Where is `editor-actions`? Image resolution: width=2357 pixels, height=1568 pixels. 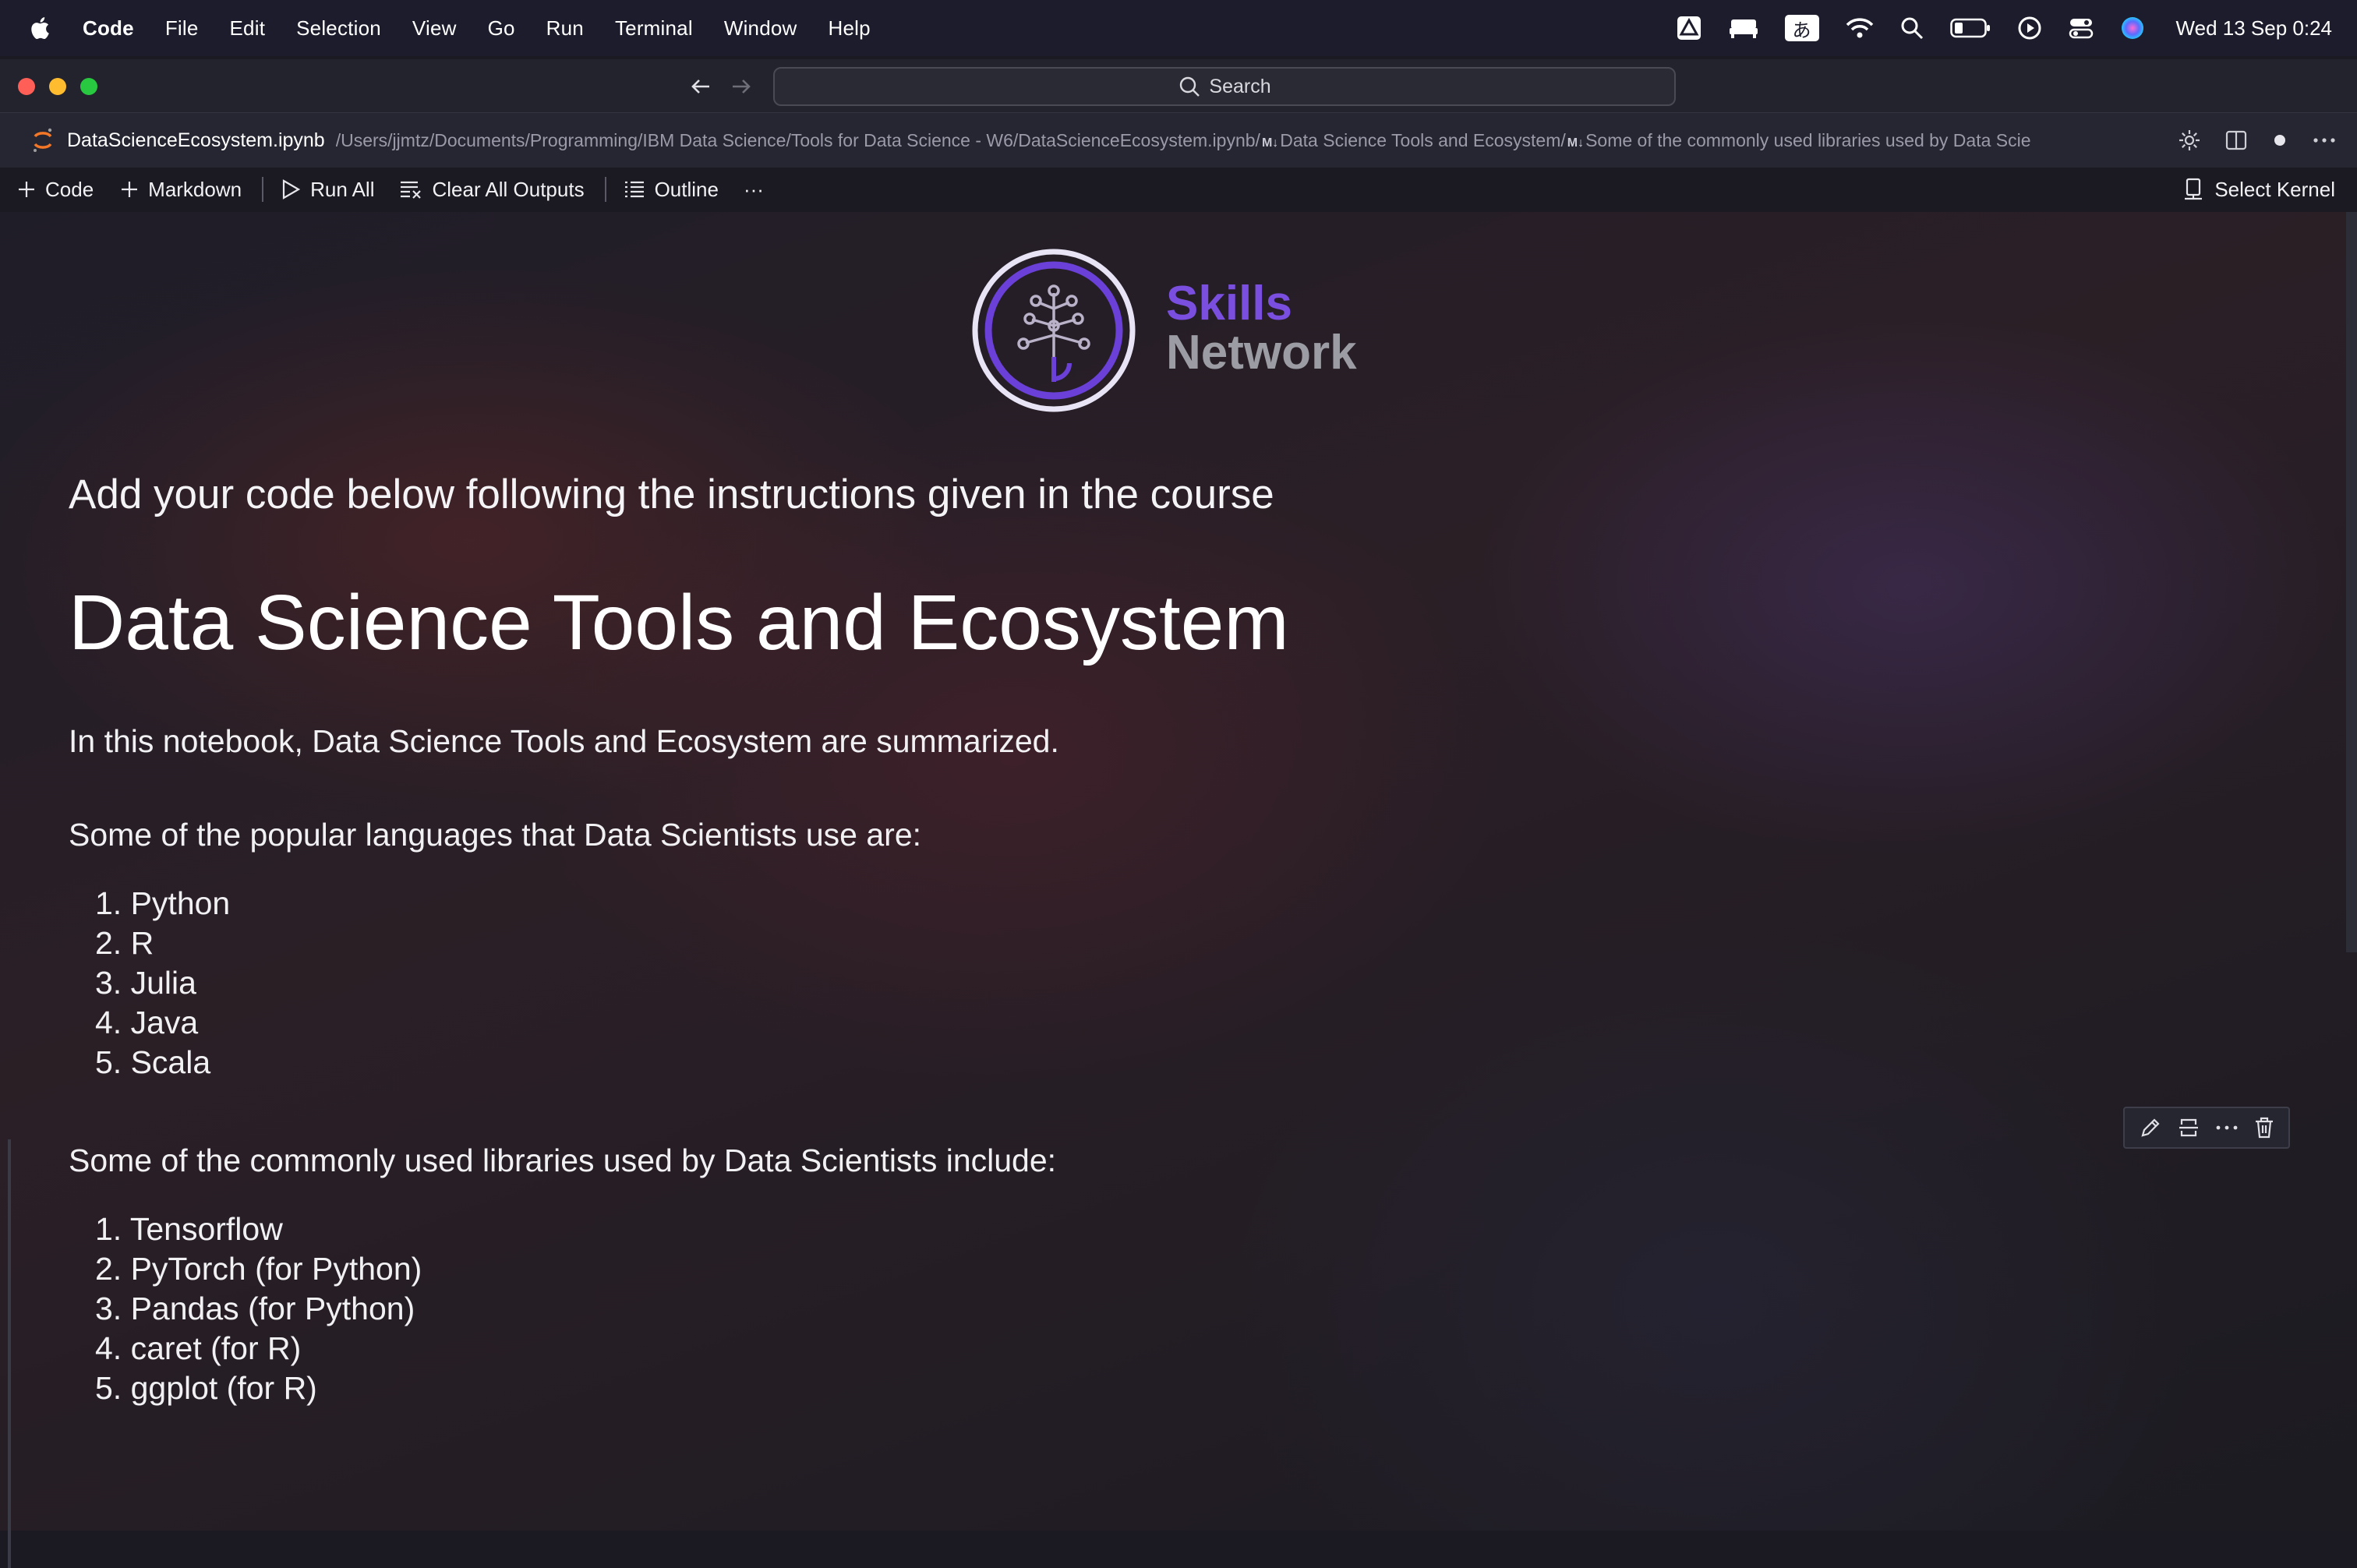 editor-actions is located at coordinates (2257, 140).